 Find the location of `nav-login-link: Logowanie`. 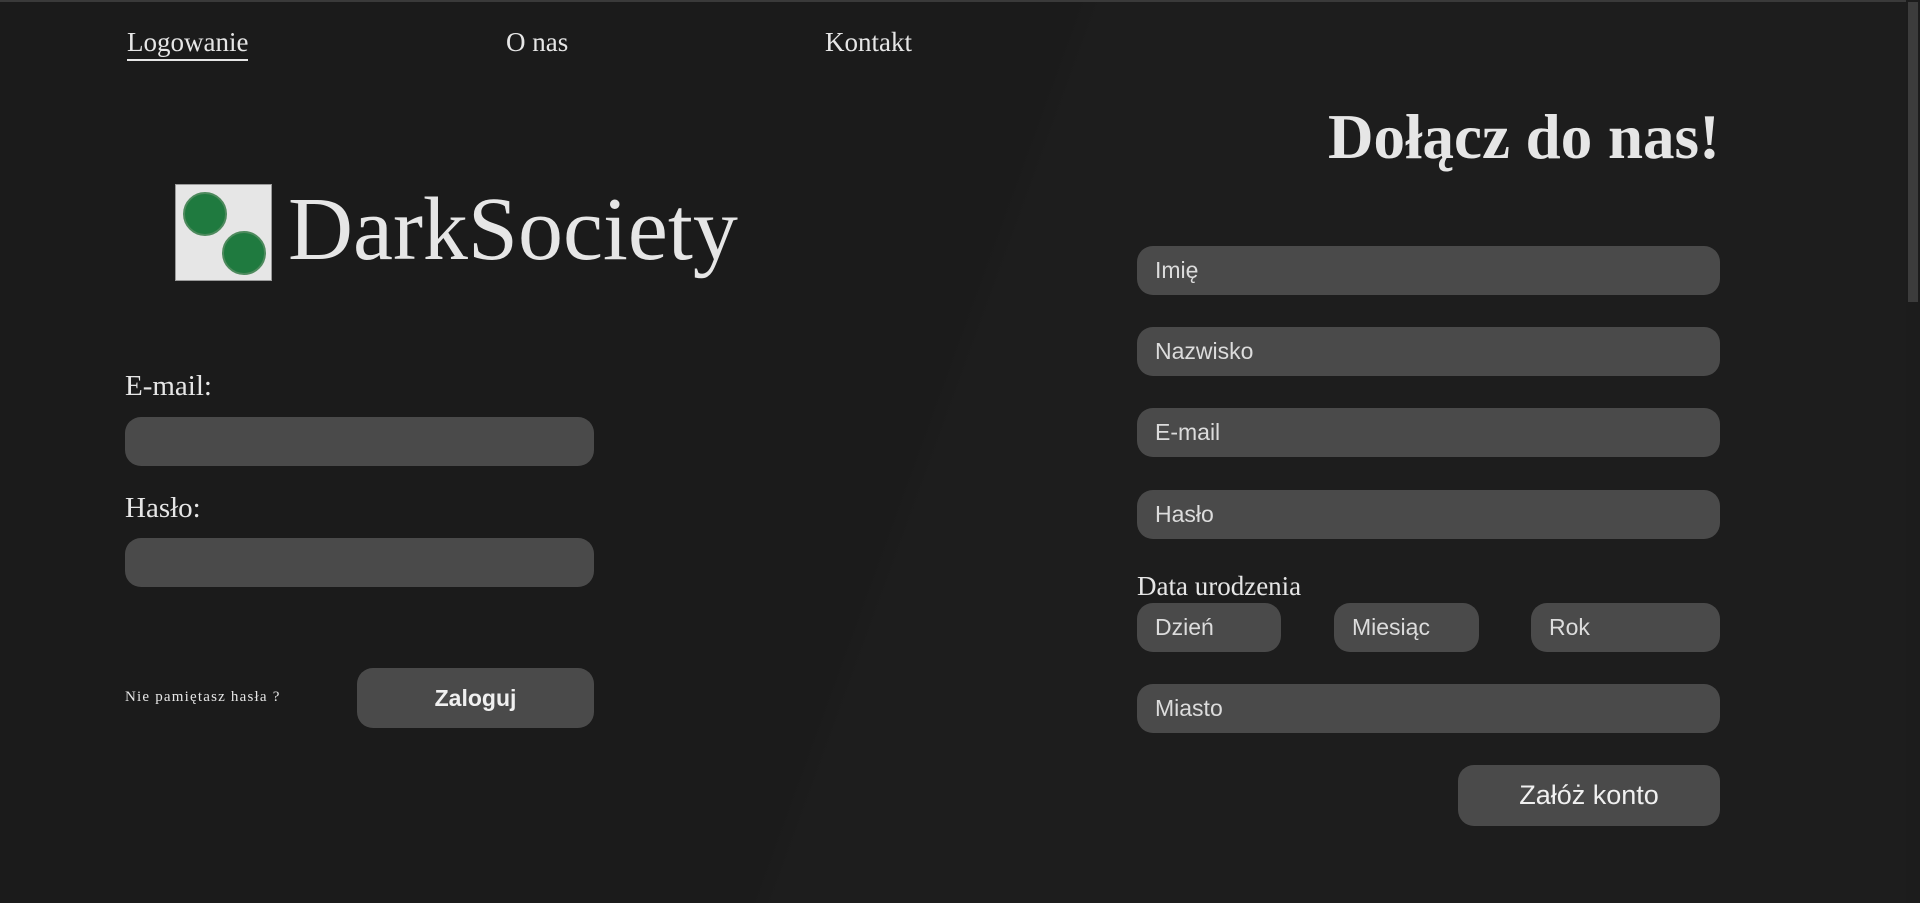

nav-login-link: Logowanie is located at coordinates (188, 43).